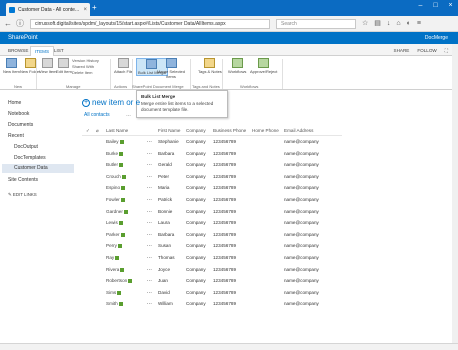 This screenshot has width=458, height=350. I want to click on approve-reject-button: Approve/Reject, so click(263, 66).